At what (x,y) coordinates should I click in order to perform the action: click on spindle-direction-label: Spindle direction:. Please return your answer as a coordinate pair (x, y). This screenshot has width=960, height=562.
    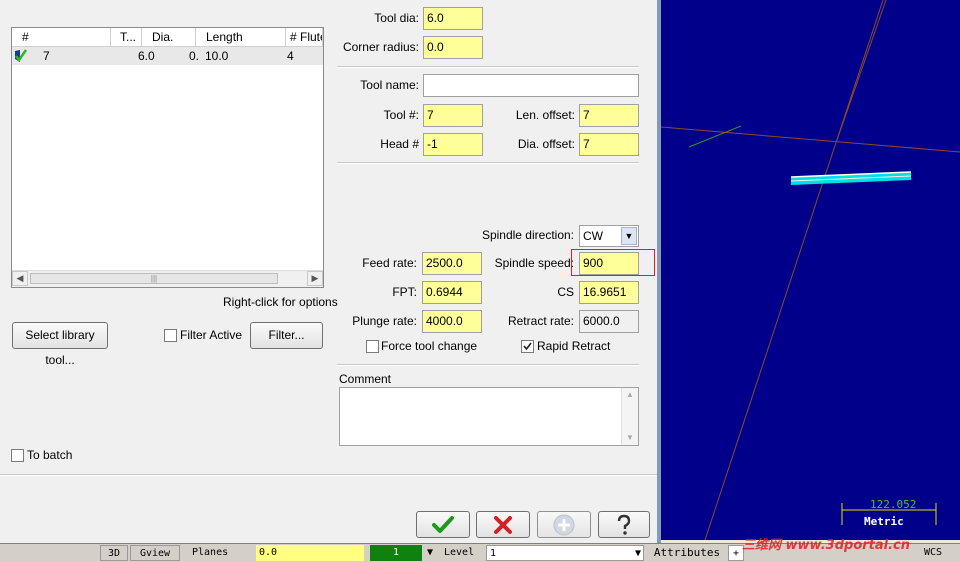
    Looking at the image, I should click on (527, 235).